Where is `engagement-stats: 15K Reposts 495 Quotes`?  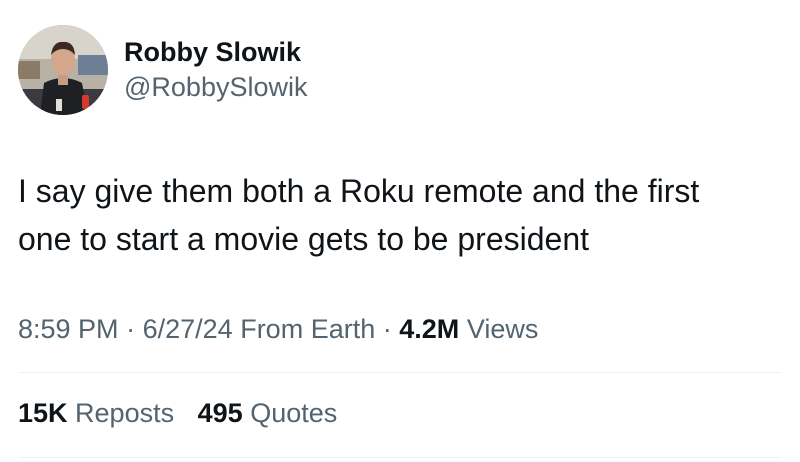
engagement-stats: 15K Reposts 495 Quotes is located at coordinates (177, 413).